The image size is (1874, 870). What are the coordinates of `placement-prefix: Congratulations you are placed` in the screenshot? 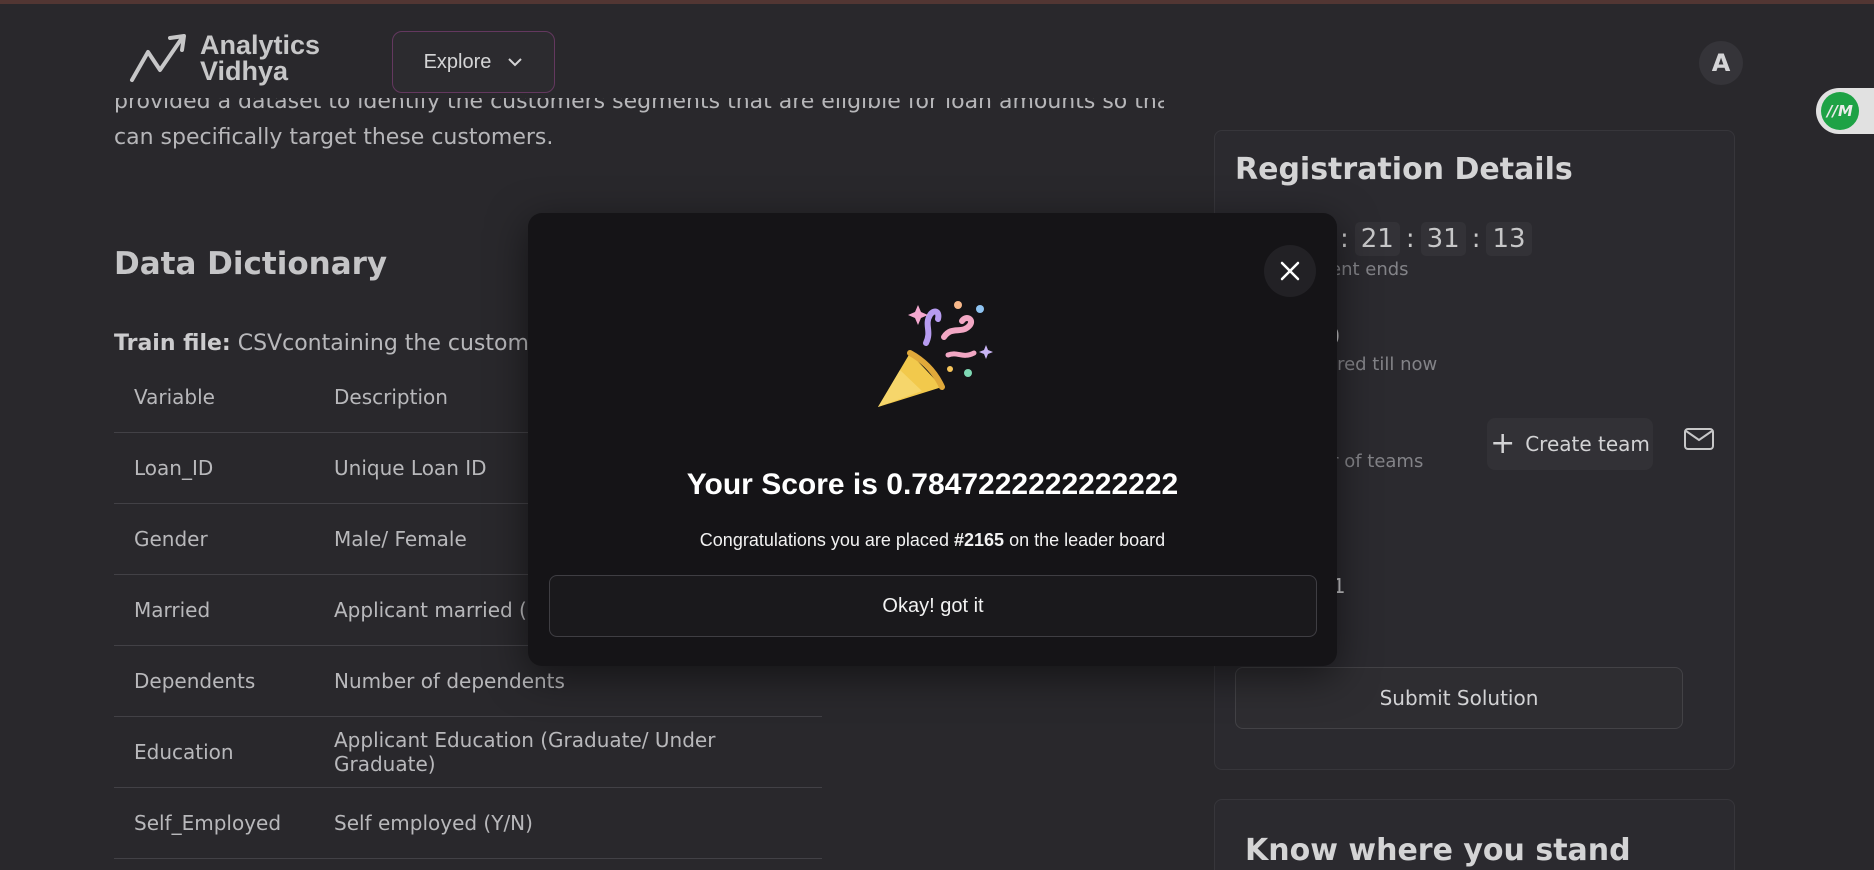 It's located at (824, 540).